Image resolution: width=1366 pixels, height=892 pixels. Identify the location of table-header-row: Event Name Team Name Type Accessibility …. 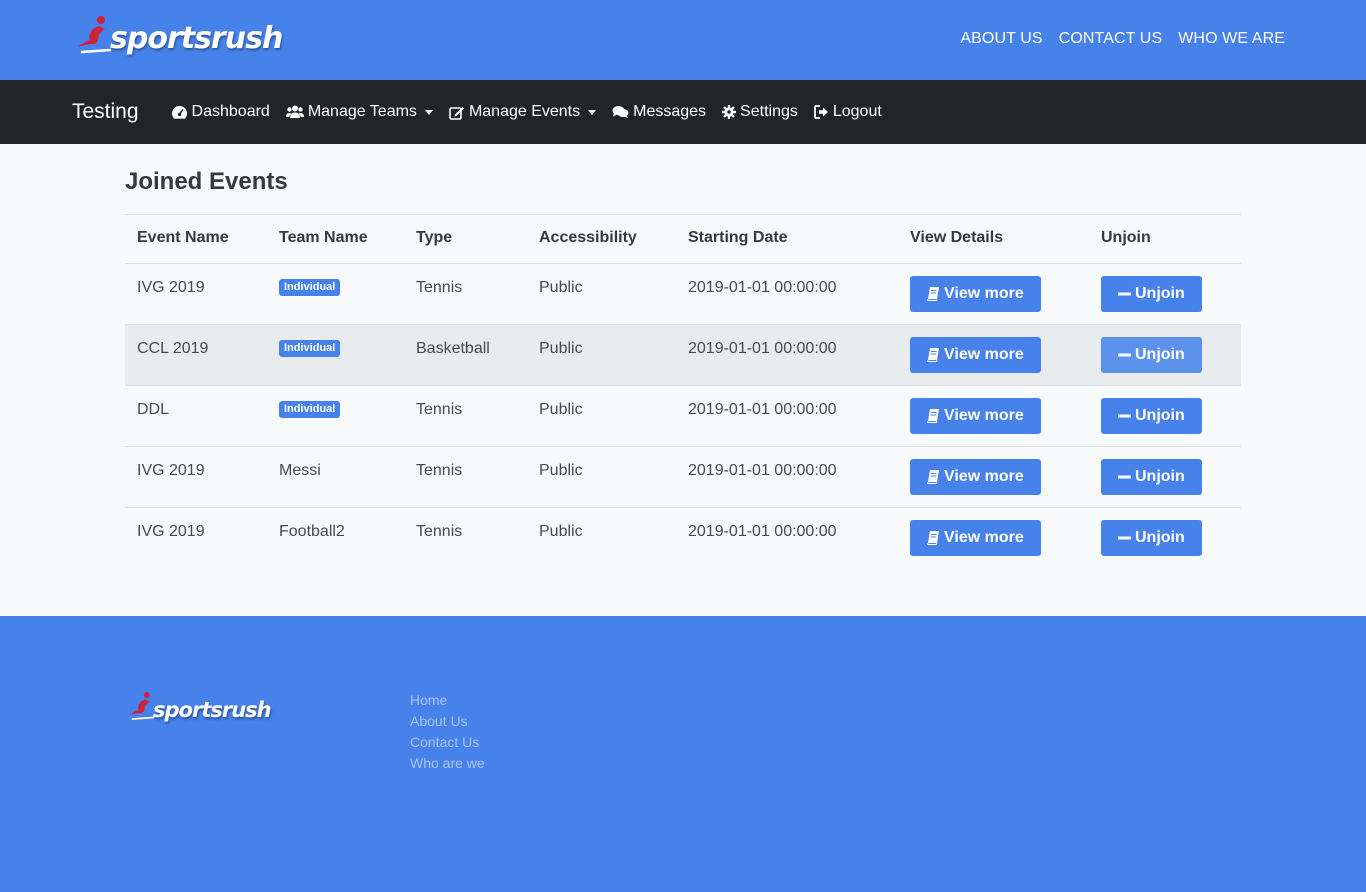
(683, 239).